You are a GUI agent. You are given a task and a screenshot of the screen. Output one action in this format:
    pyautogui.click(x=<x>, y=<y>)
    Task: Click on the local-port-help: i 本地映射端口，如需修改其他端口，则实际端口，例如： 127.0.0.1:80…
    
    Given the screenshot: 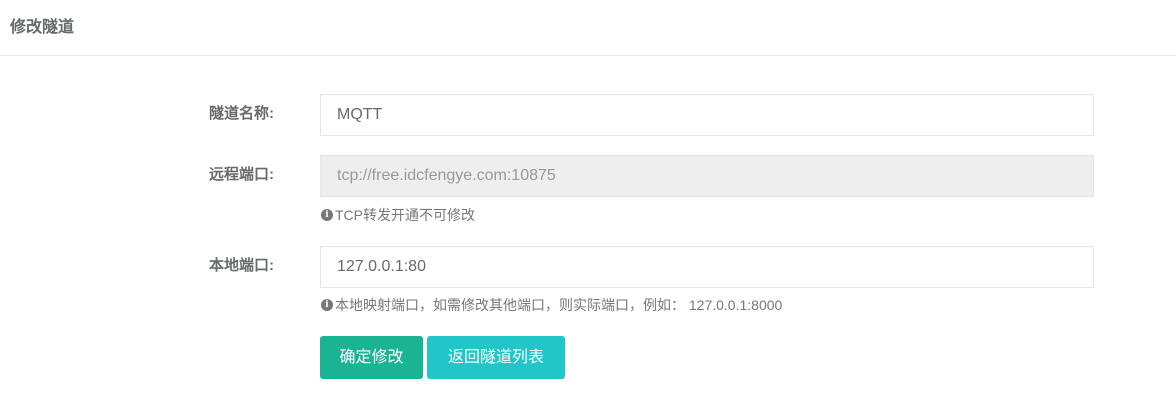 What is the action you would take?
    pyautogui.click(x=551, y=305)
    